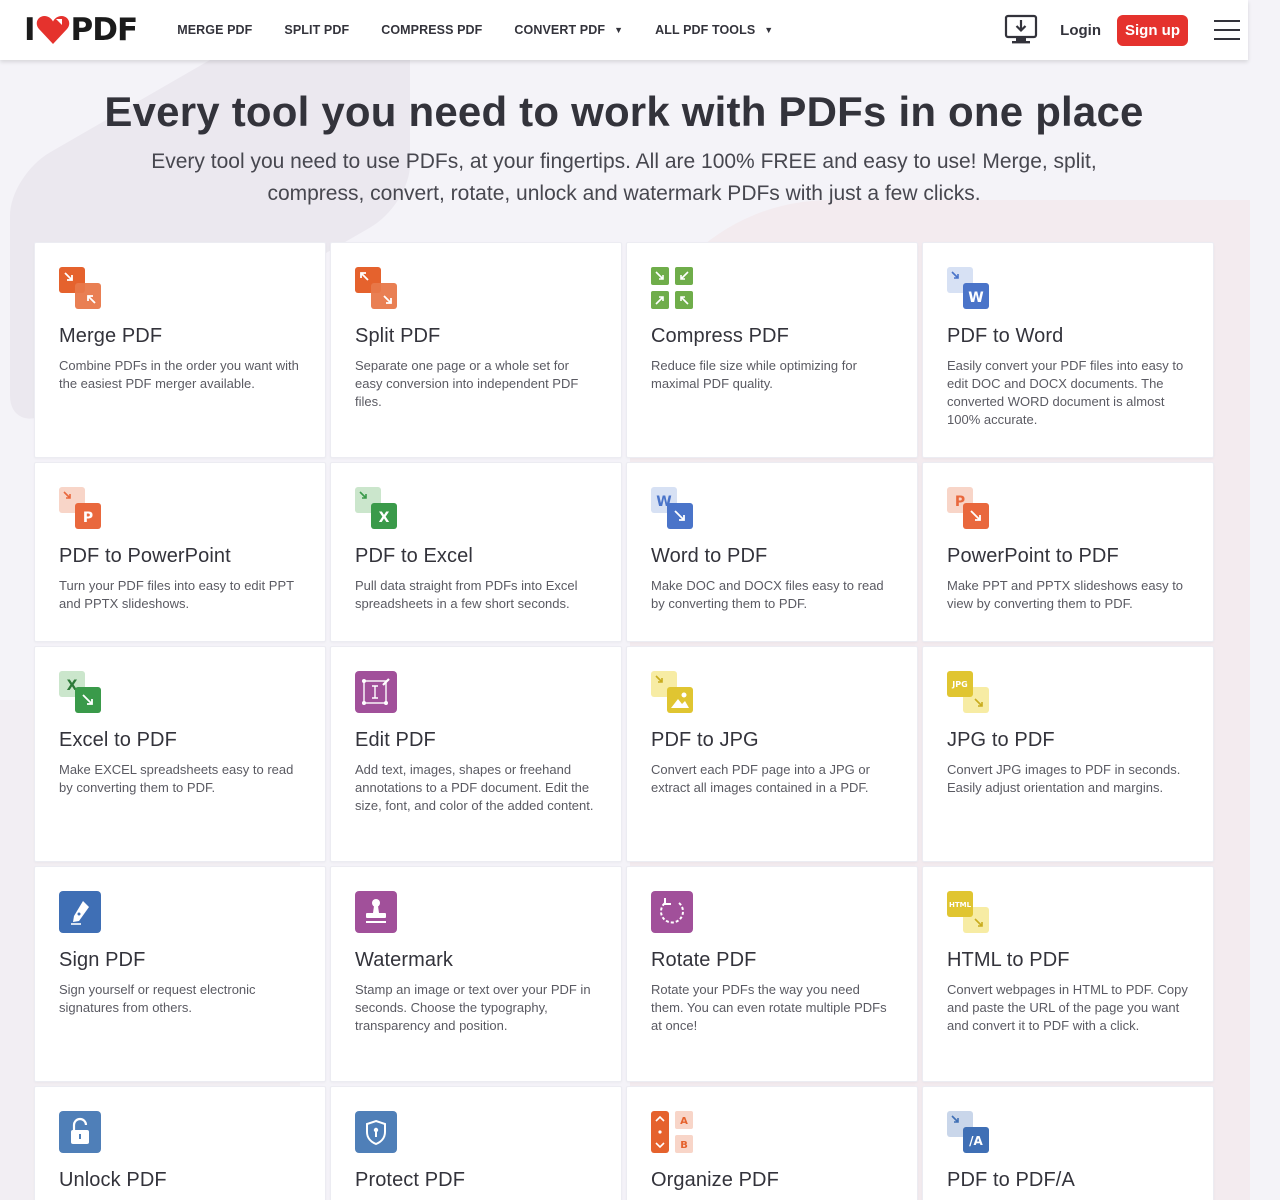 This screenshot has height=1200, width=1280. Describe the element at coordinates (968, 288) in the screenshot. I see `pdf-to-word-icon: W` at that location.